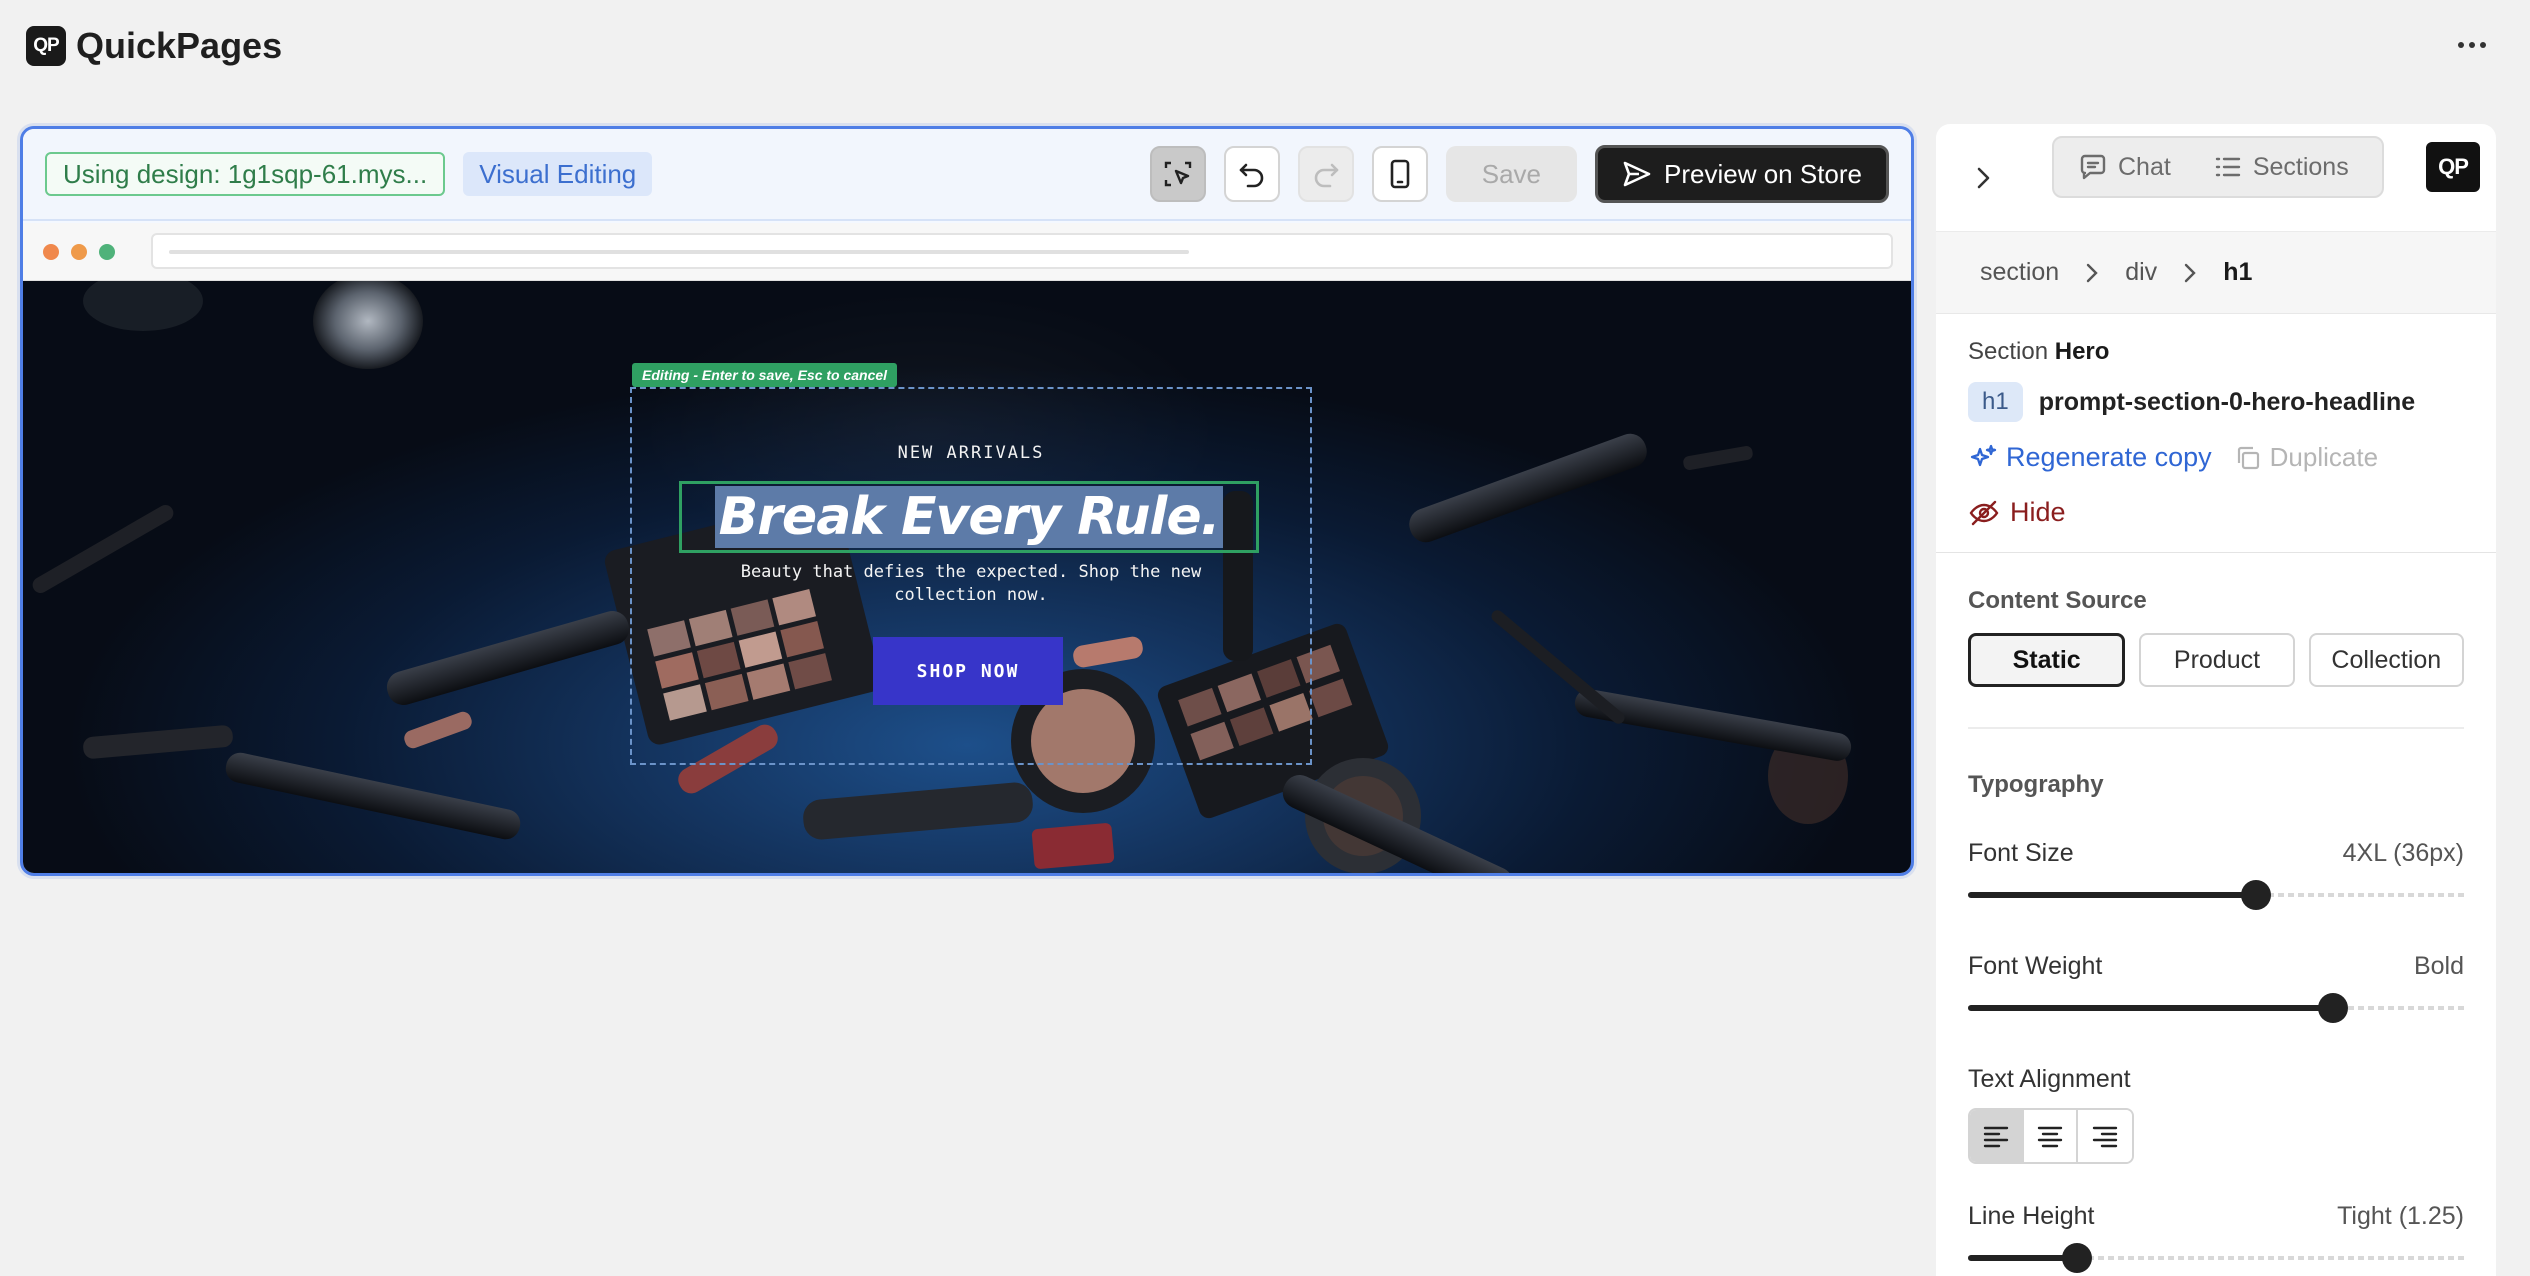  I want to click on align-center-icon, so click(2050, 1137).